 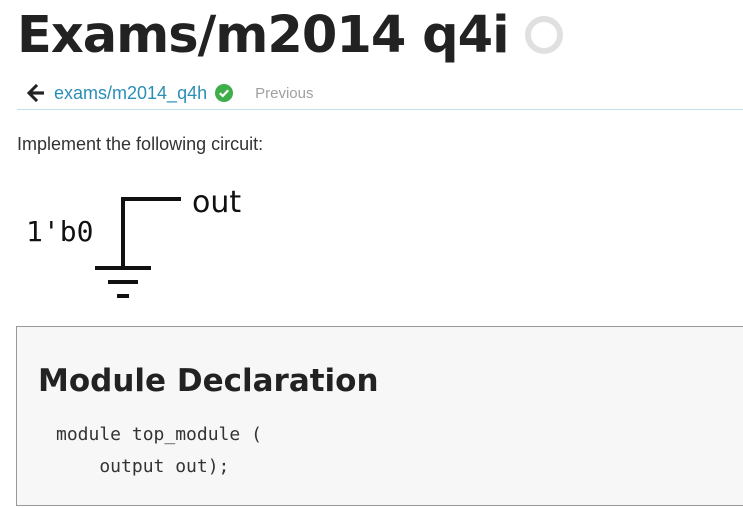 I want to click on module-code: module top_module ( output out);, so click(x=159, y=451).